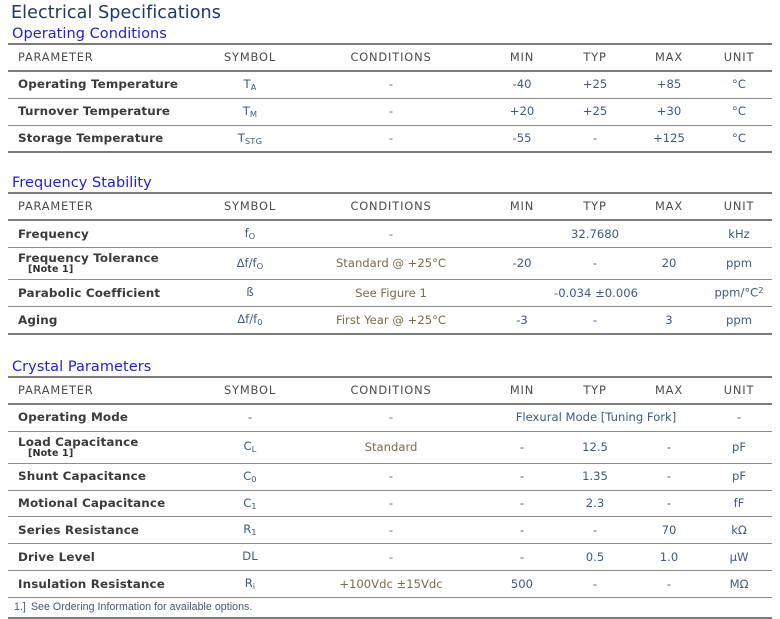 This screenshot has width=780, height=619. Describe the element at coordinates (247, 84) in the screenshot. I see `symbol-base: T` at that location.